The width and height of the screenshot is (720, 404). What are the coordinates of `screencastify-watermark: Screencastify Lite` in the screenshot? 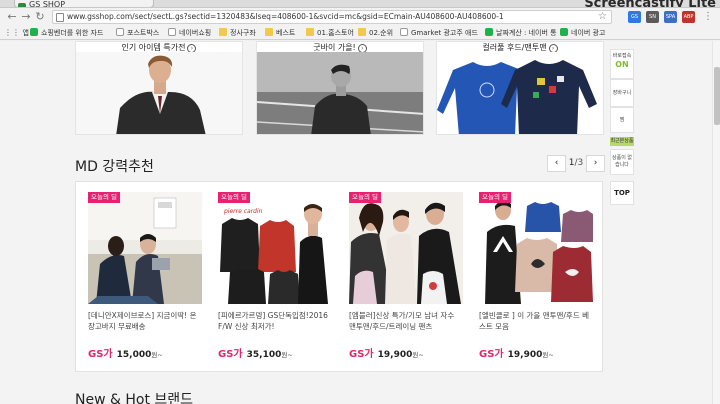 It's located at (650, 4).